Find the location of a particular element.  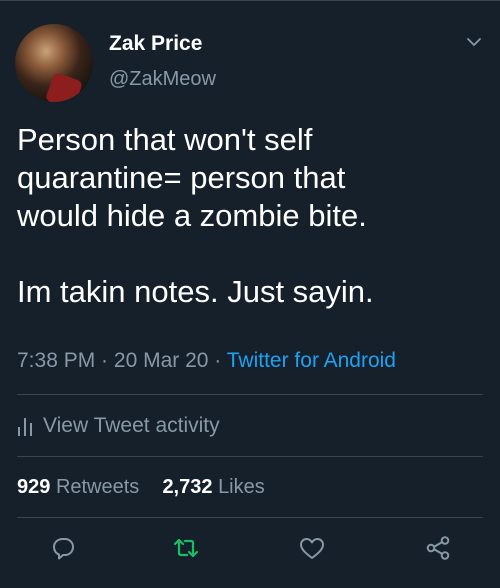

avatar is located at coordinates (54, 63).